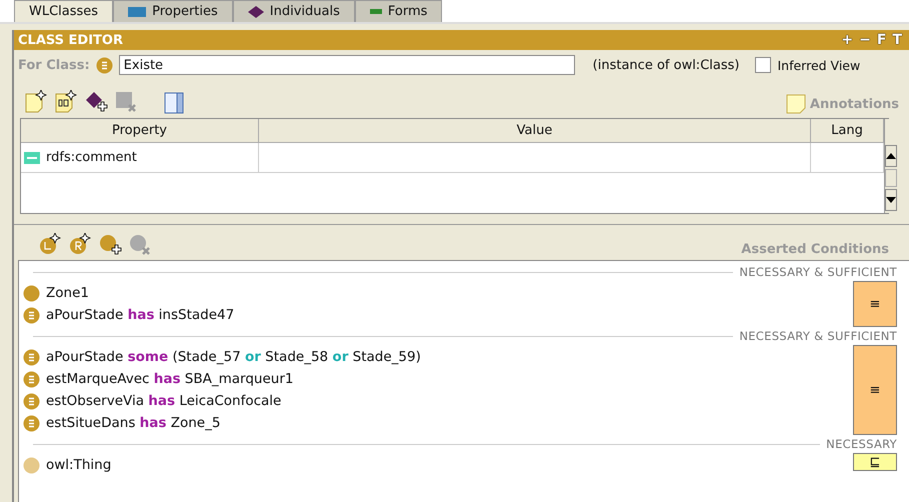 This screenshot has width=909, height=502. I want to click on tab: Forms, so click(398, 11).